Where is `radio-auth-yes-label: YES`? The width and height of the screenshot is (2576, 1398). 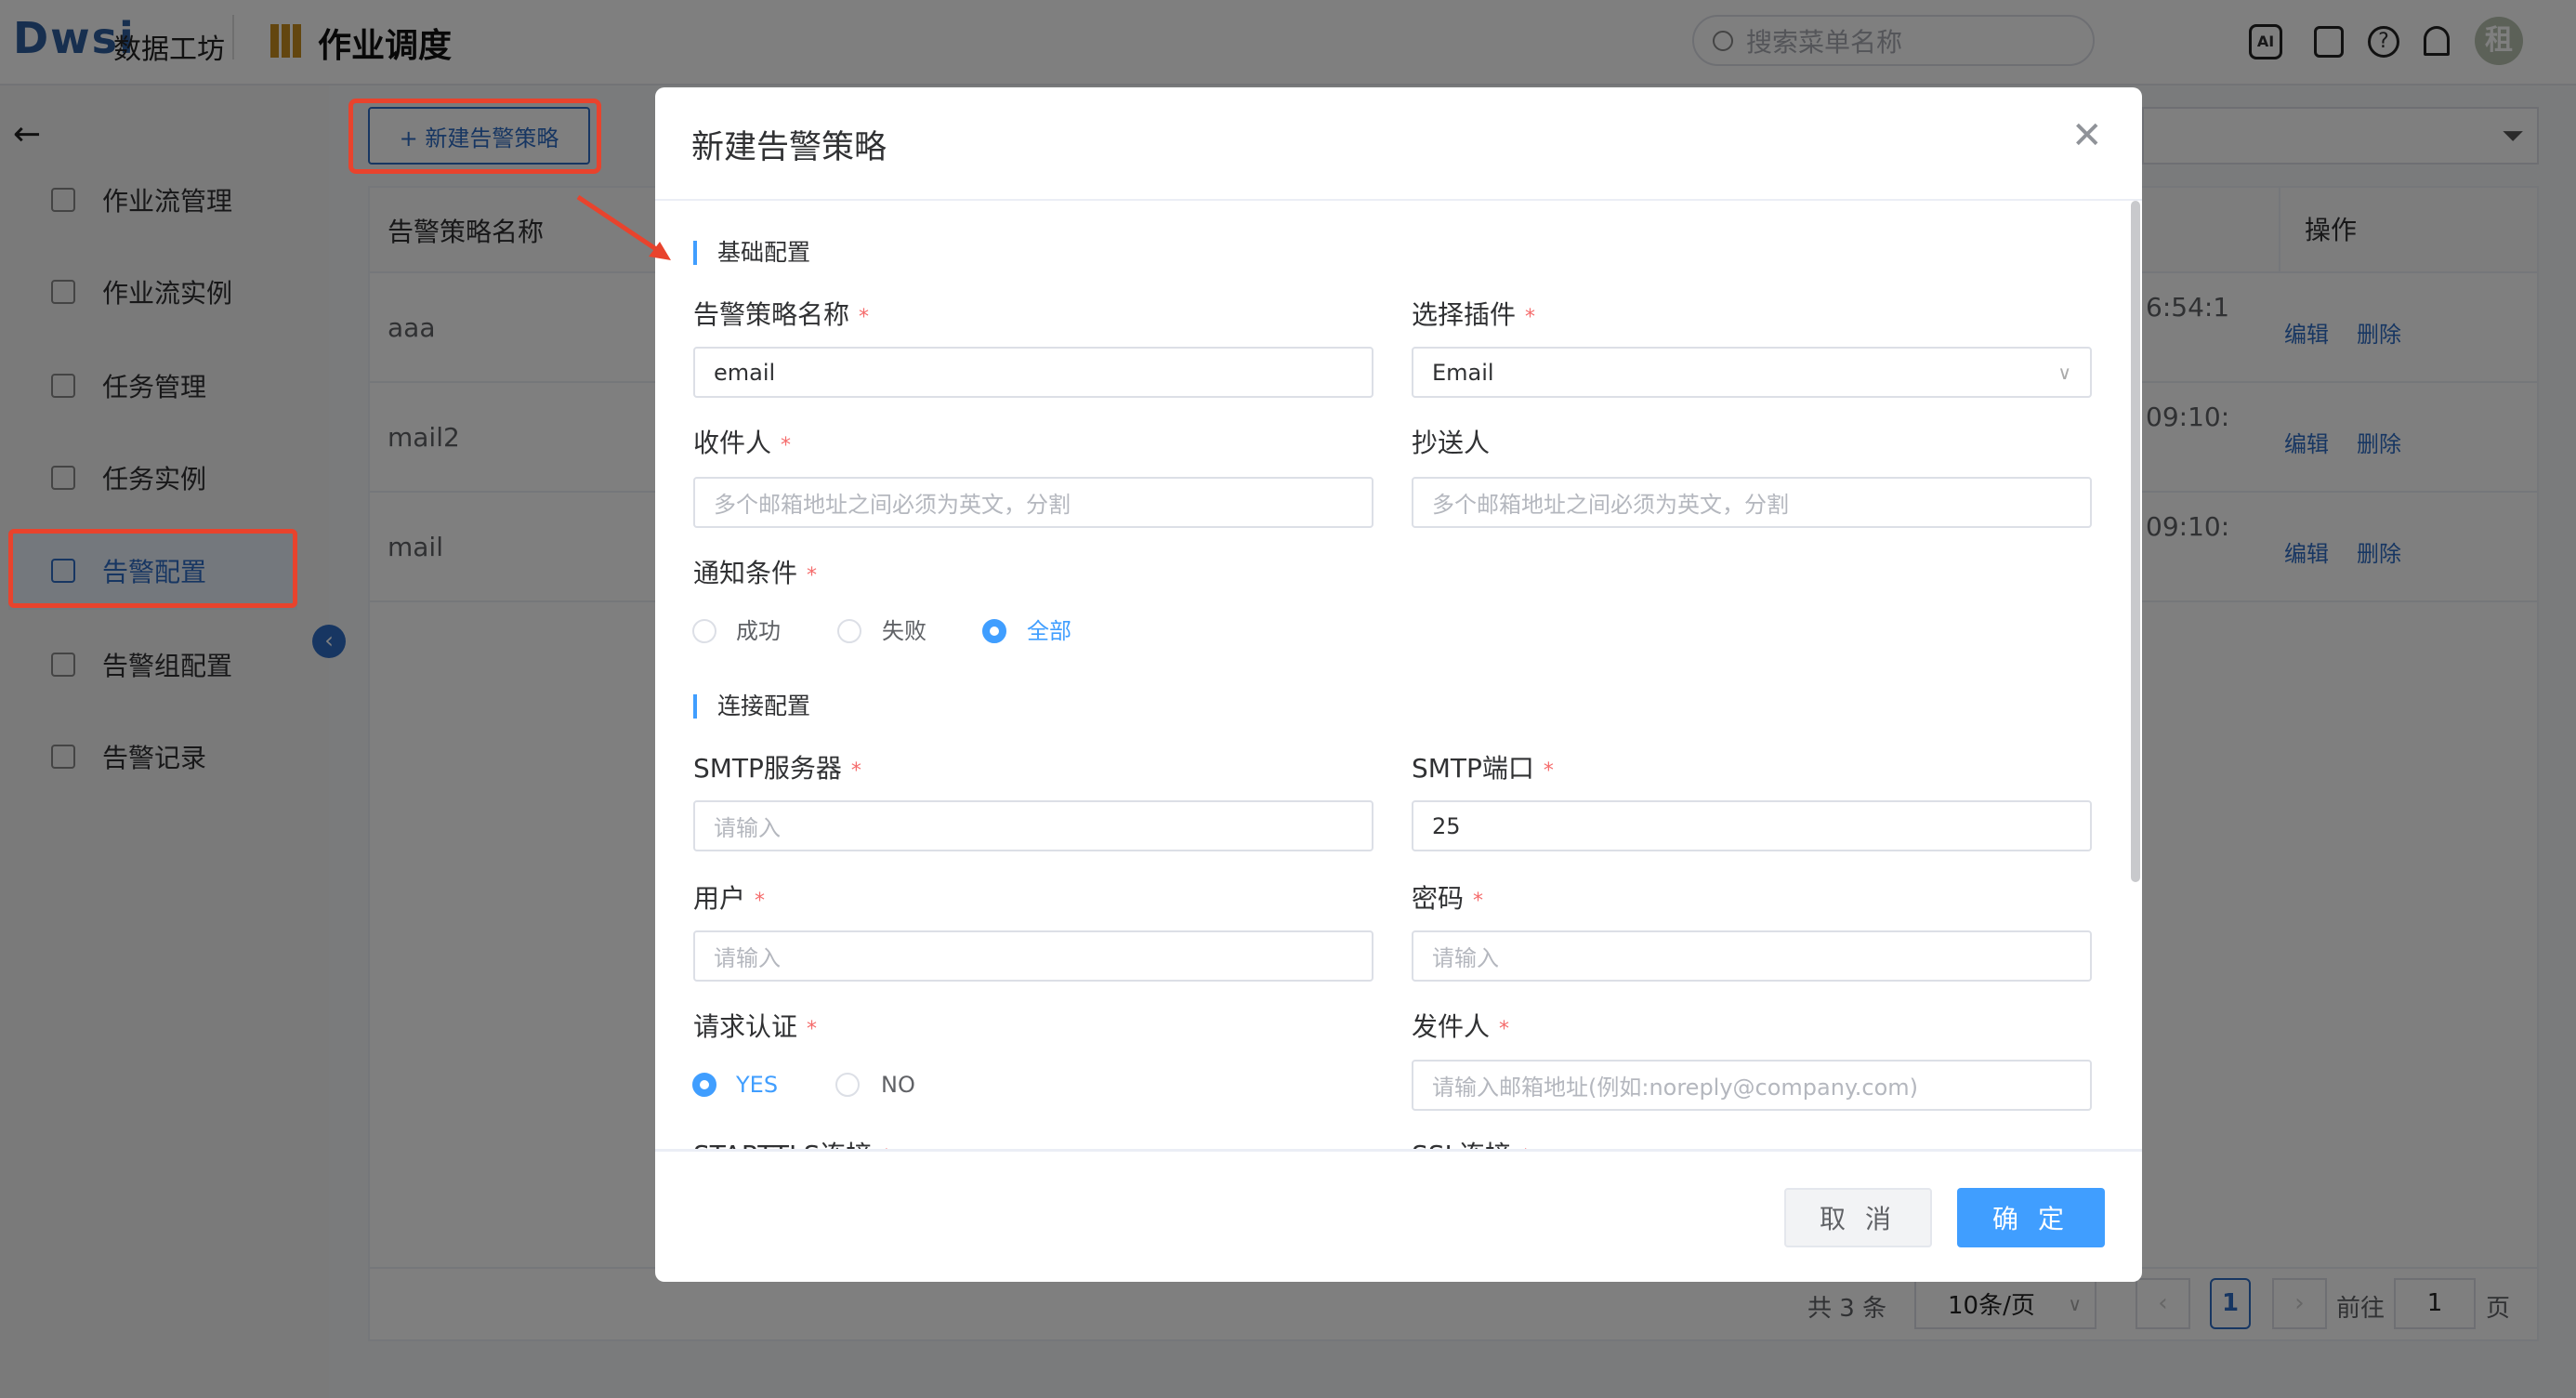 radio-auth-yes-label: YES is located at coordinates (757, 1085).